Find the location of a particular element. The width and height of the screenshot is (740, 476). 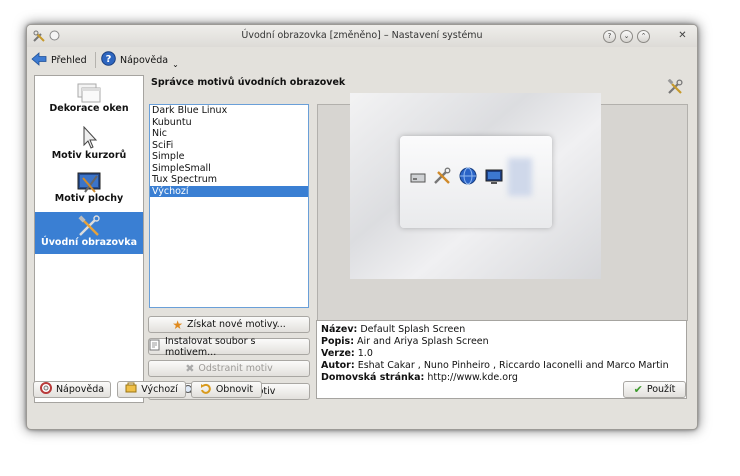

sidebar-item-cursor-theme: Motiv kurzorů is located at coordinates (89, 146).